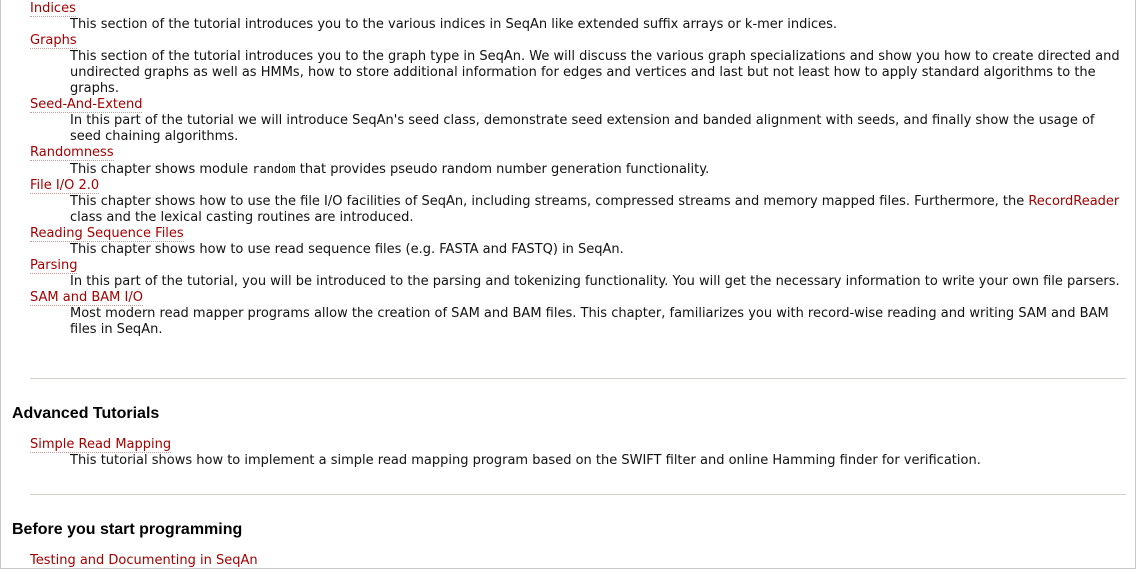 This screenshot has width=1136, height=570. I want to click on list-item-term: SAM and BAM I/O, so click(579, 298).